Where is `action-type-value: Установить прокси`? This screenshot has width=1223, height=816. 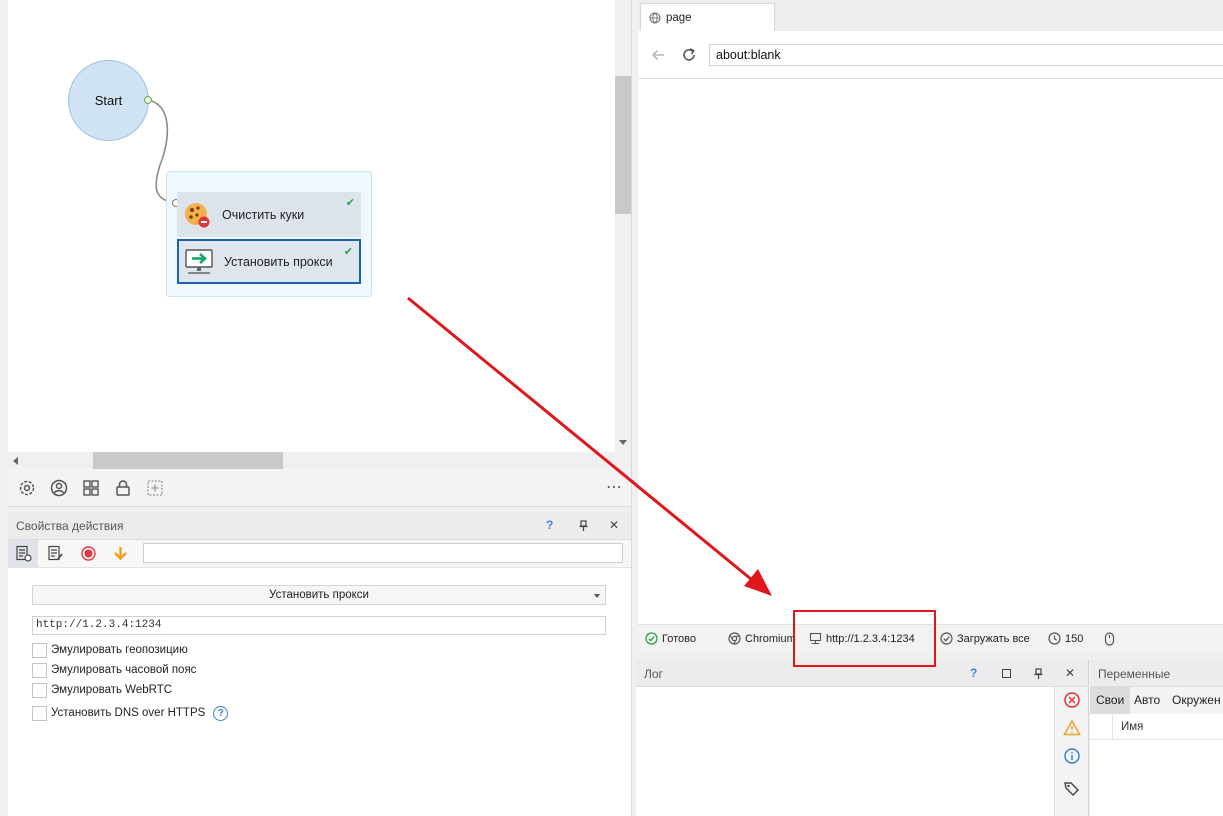
action-type-value: Установить прокси is located at coordinates (319, 595).